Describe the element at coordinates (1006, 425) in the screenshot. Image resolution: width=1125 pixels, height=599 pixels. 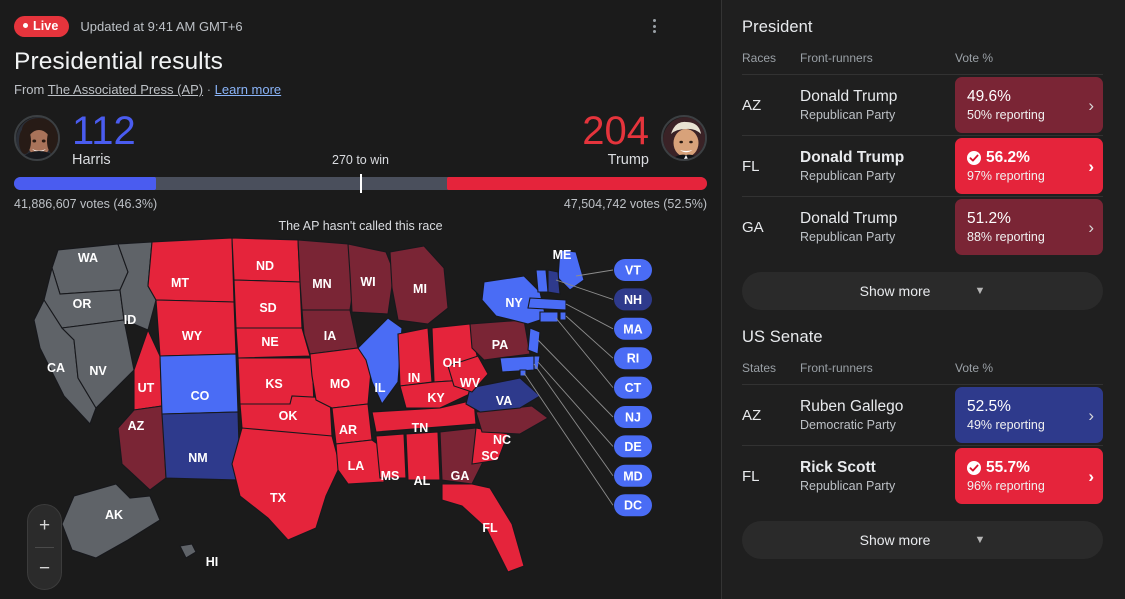
I see `row-reporting: 49% reporting` at that location.